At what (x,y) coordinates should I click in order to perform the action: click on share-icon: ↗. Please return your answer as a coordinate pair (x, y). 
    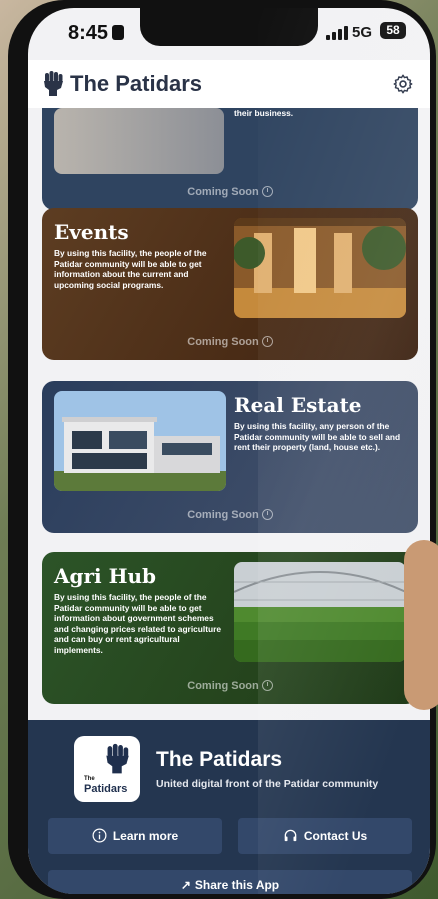
    Looking at the image, I should click on (185, 885).